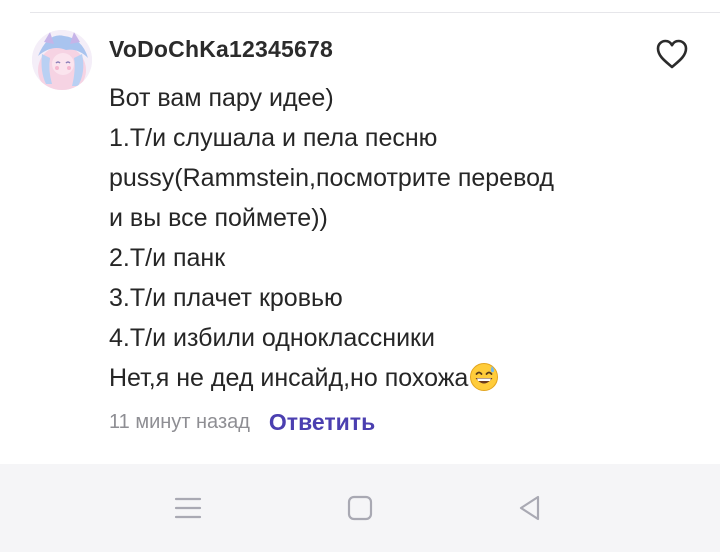 This screenshot has width=720, height=552. Describe the element at coordinates (272, 338) in the screenshot. I see `comment-line: 4.Т/и избили одноклассники` at that location.